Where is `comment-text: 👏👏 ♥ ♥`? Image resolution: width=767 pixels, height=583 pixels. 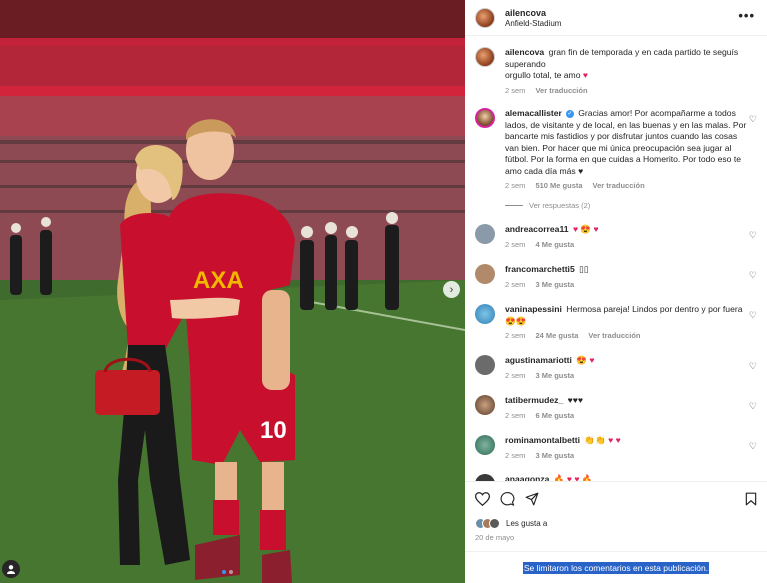
comment-text: 👏👏 ♥ ♥ is located at coordinates (602, 440).